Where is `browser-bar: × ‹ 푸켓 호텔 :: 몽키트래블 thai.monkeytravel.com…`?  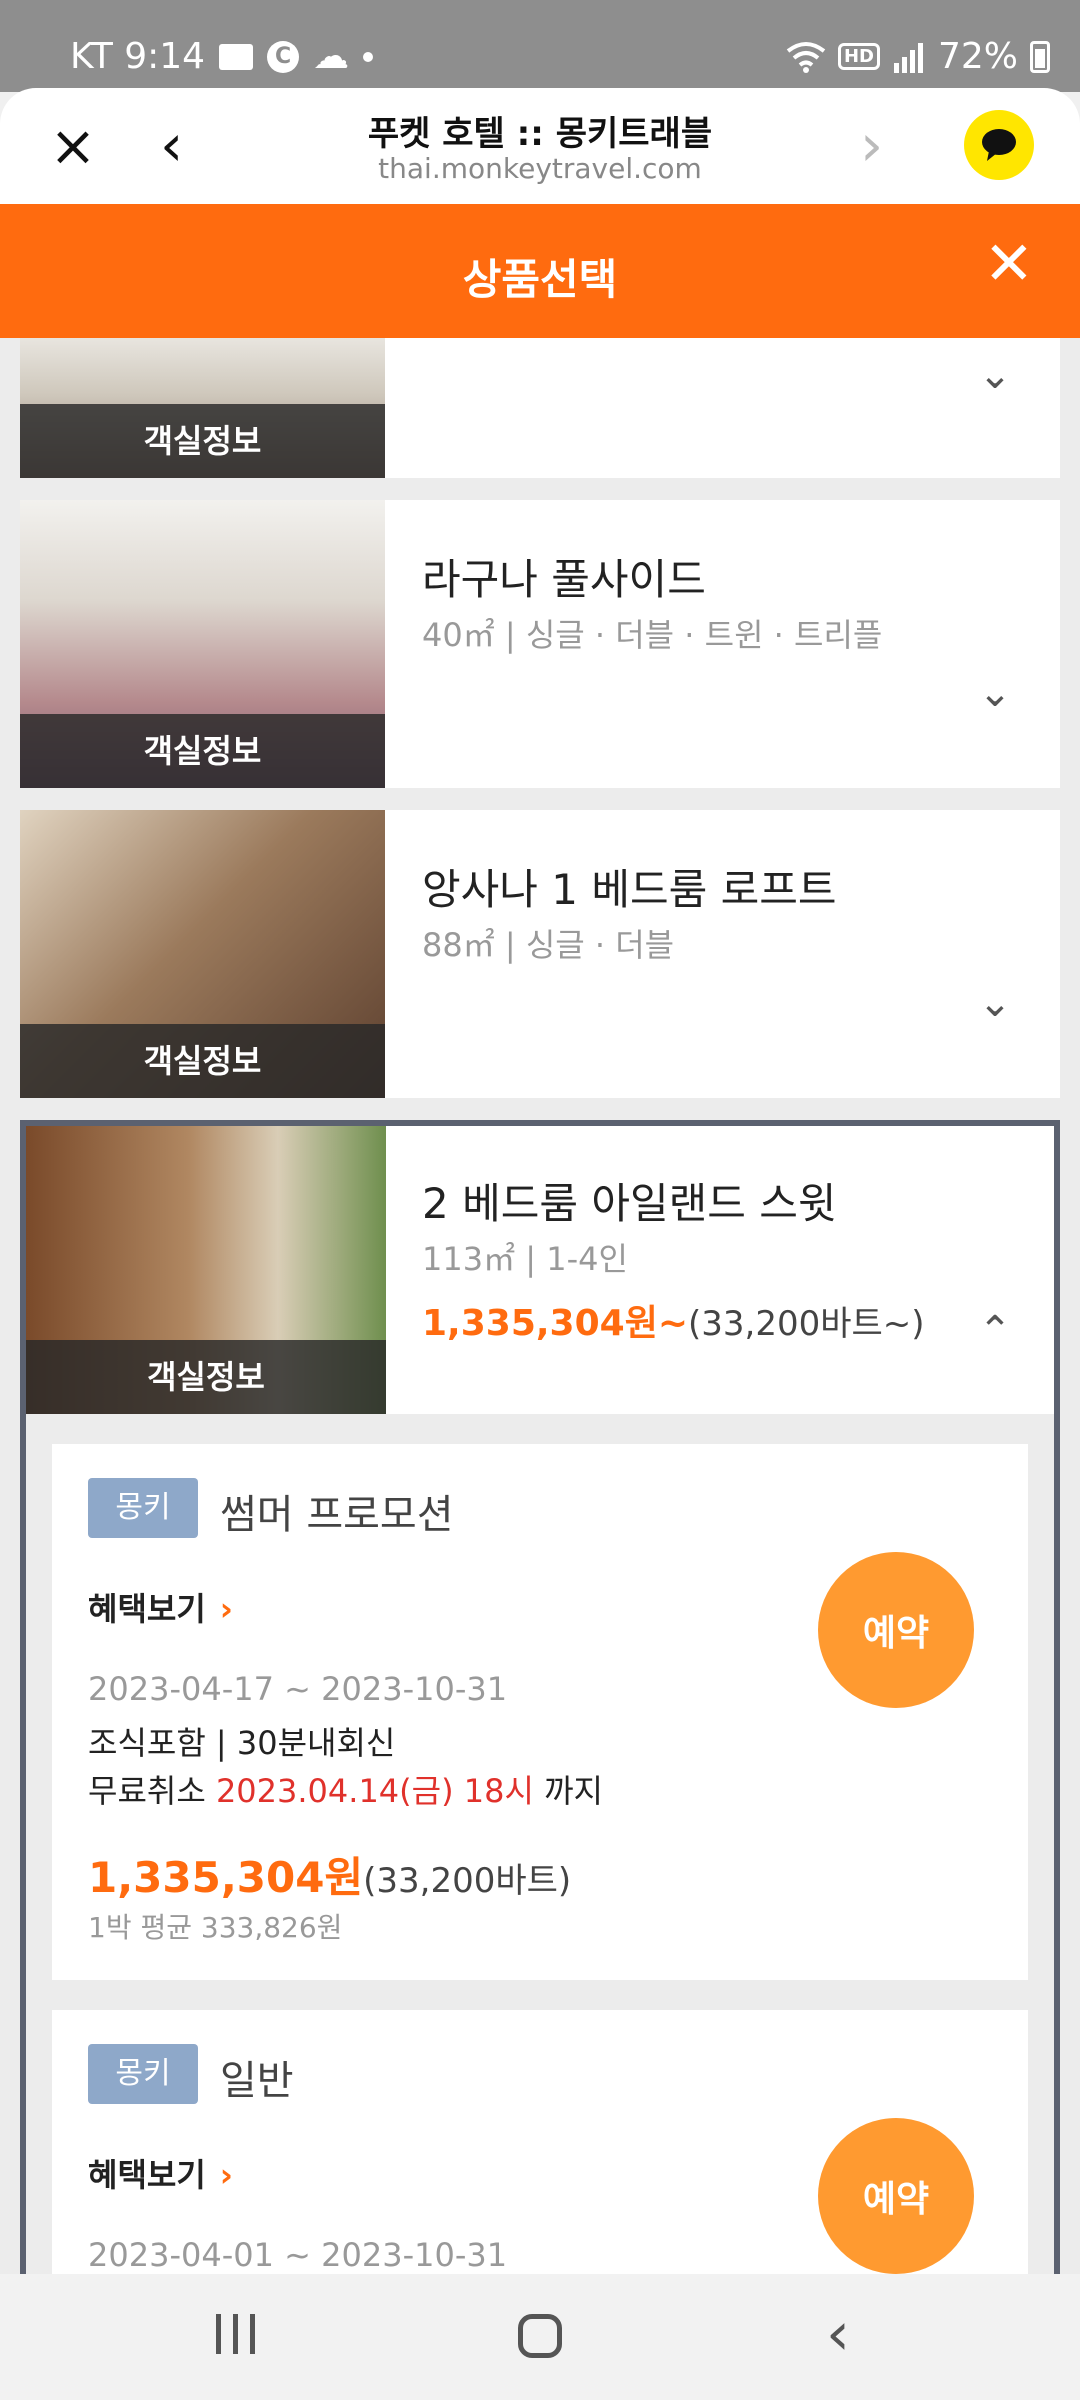
browser-bar: × ‹ 푸켓 호텔 :: 몽키트래블 thai.monkeytravel.com… is located at coordinates (540, 146).